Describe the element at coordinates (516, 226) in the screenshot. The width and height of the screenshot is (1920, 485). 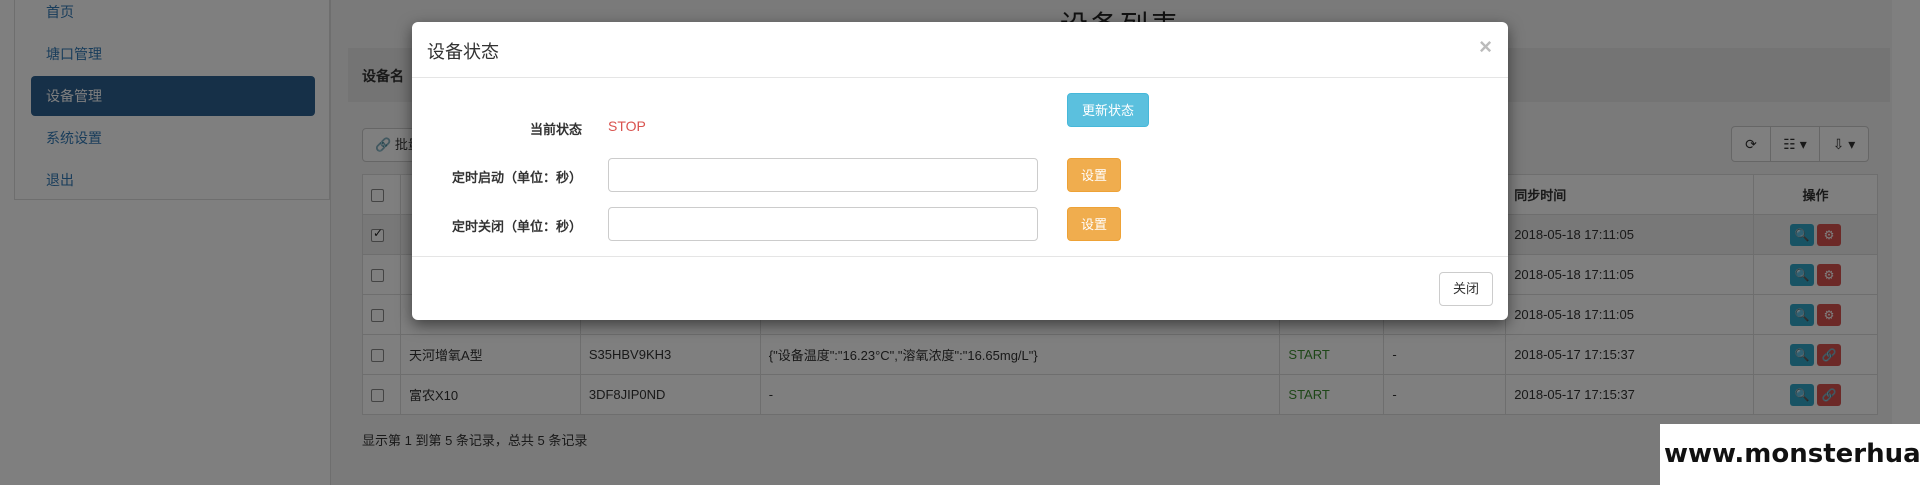
I see `timed-stop-label: 定时关闭（单位：秒）` at that location.